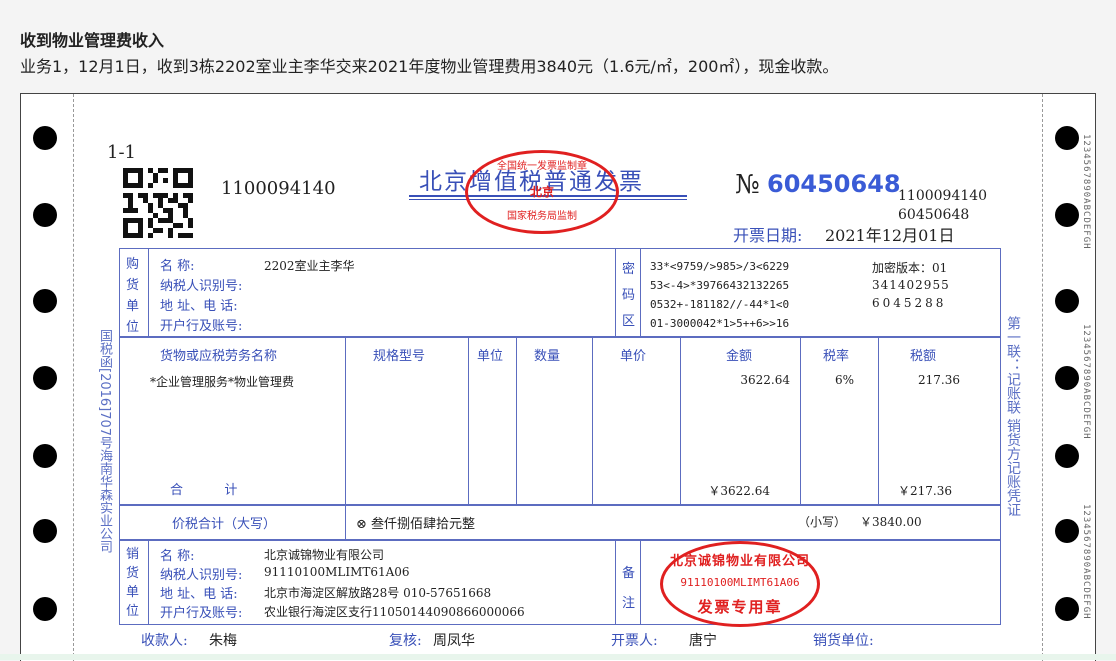 This screenshot has height=661, width=1116. What do you see at coordinates (121, 152) in the screenshot?
I see `copy-number: 1-1` at bounding box center [121, 152].